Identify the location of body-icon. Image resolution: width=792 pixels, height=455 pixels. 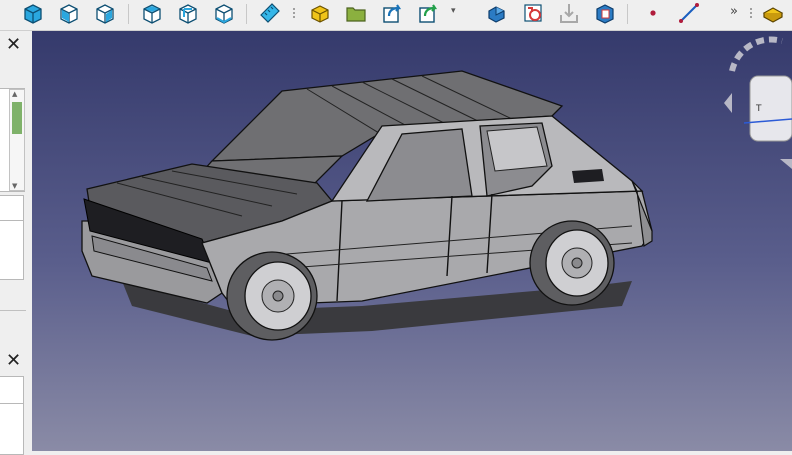
(496, 14).